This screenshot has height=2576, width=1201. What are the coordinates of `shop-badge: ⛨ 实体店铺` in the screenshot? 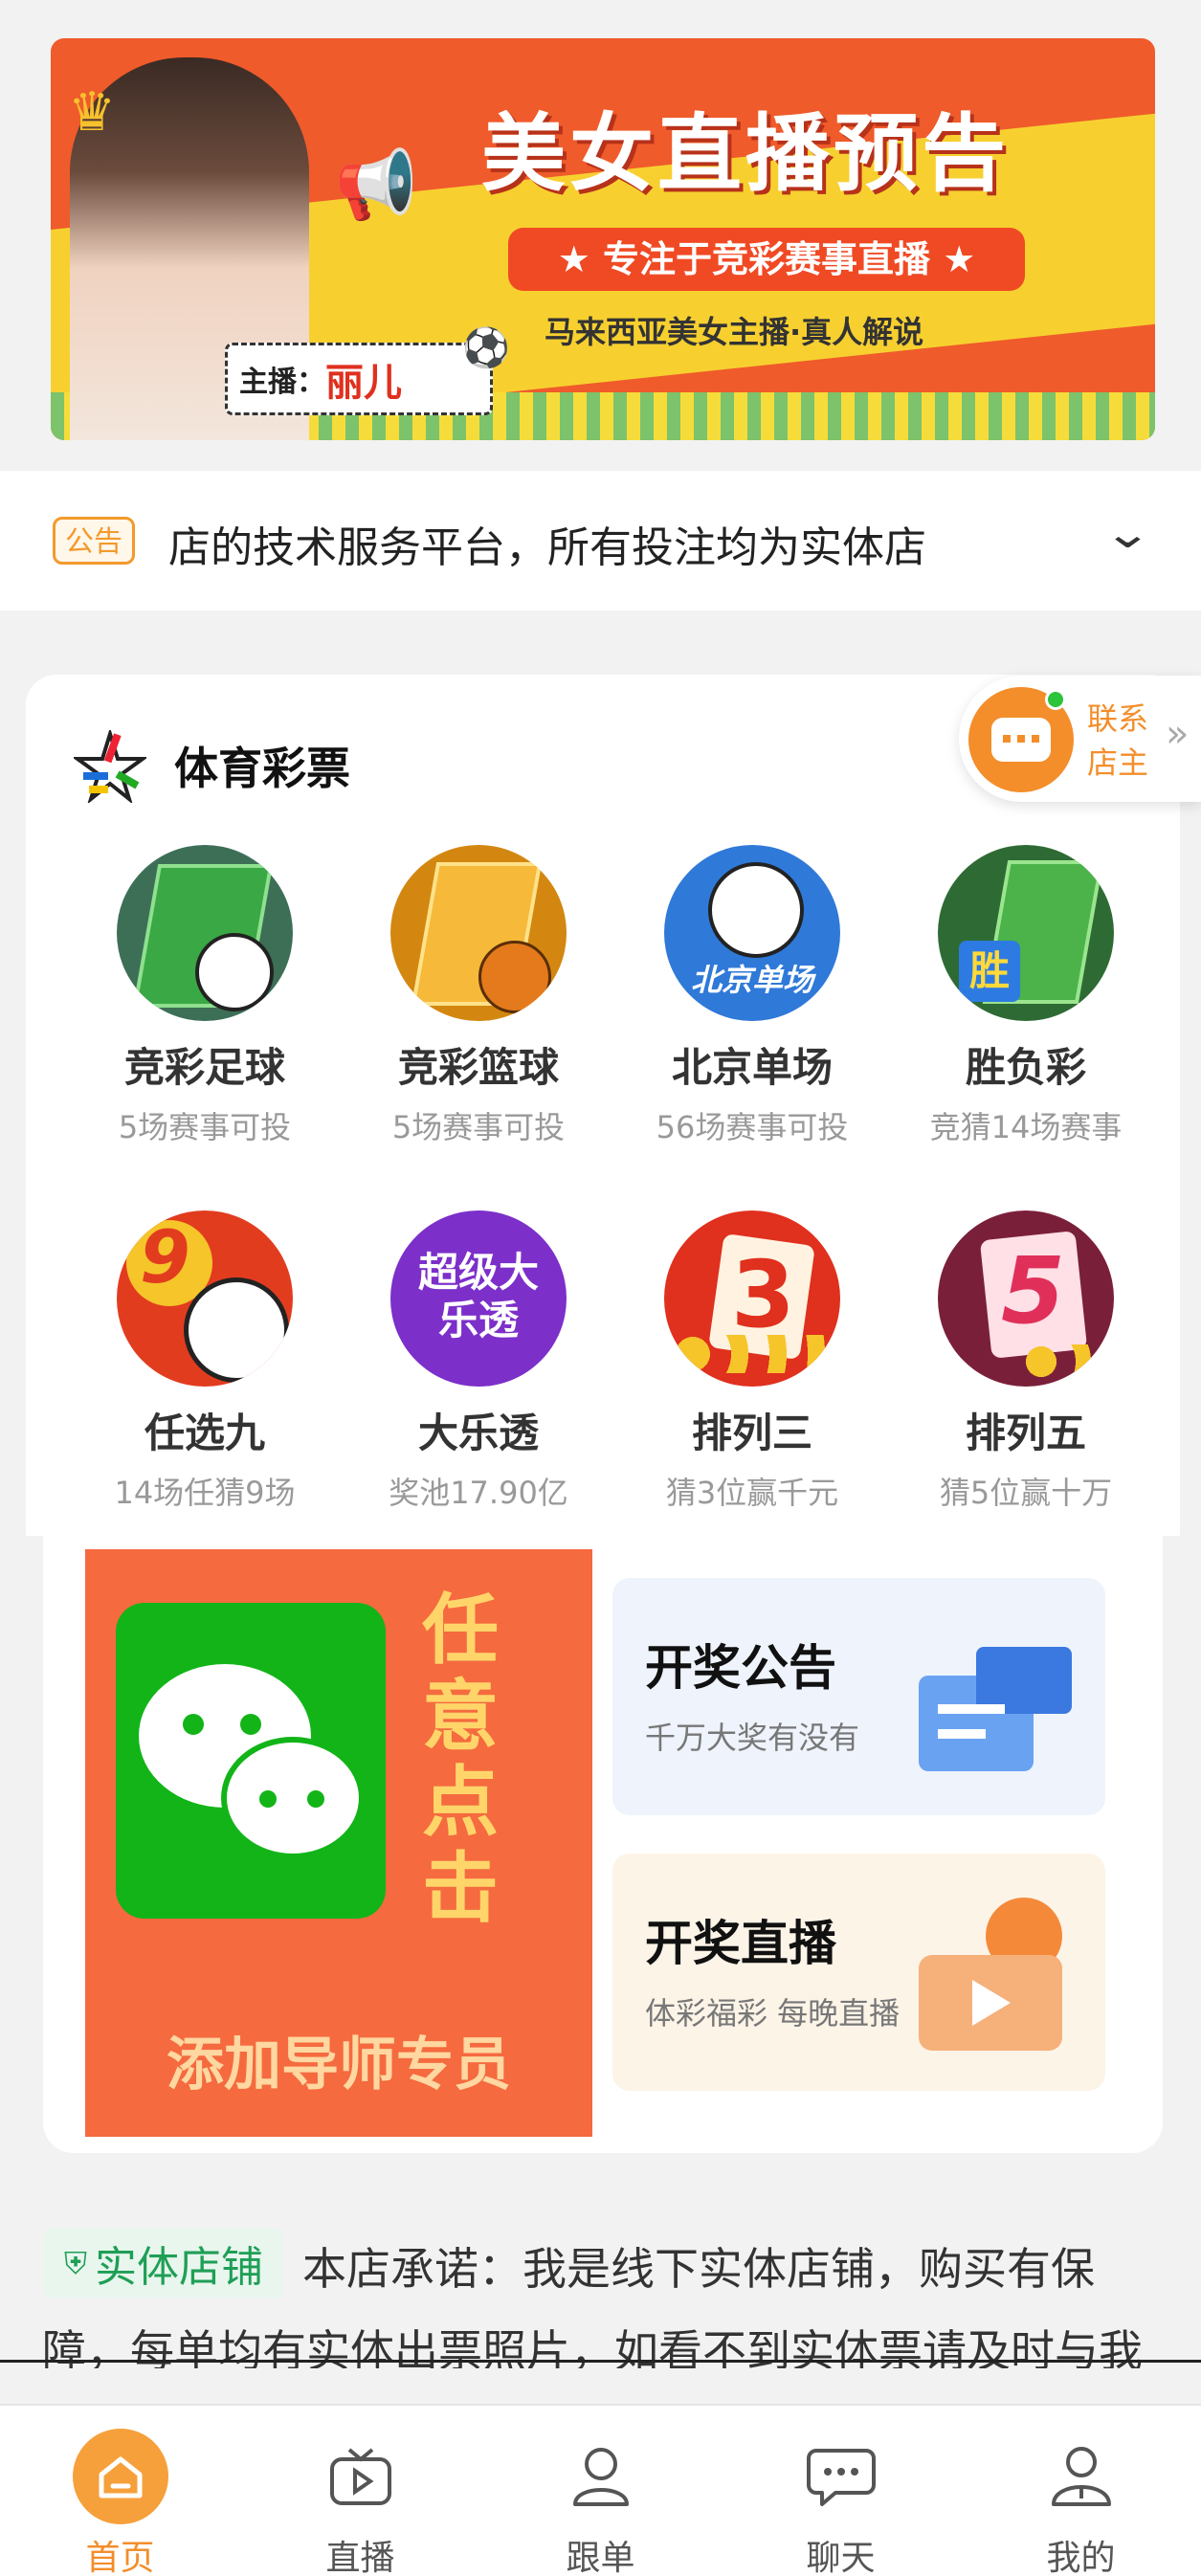 It's located at (163, 2263).